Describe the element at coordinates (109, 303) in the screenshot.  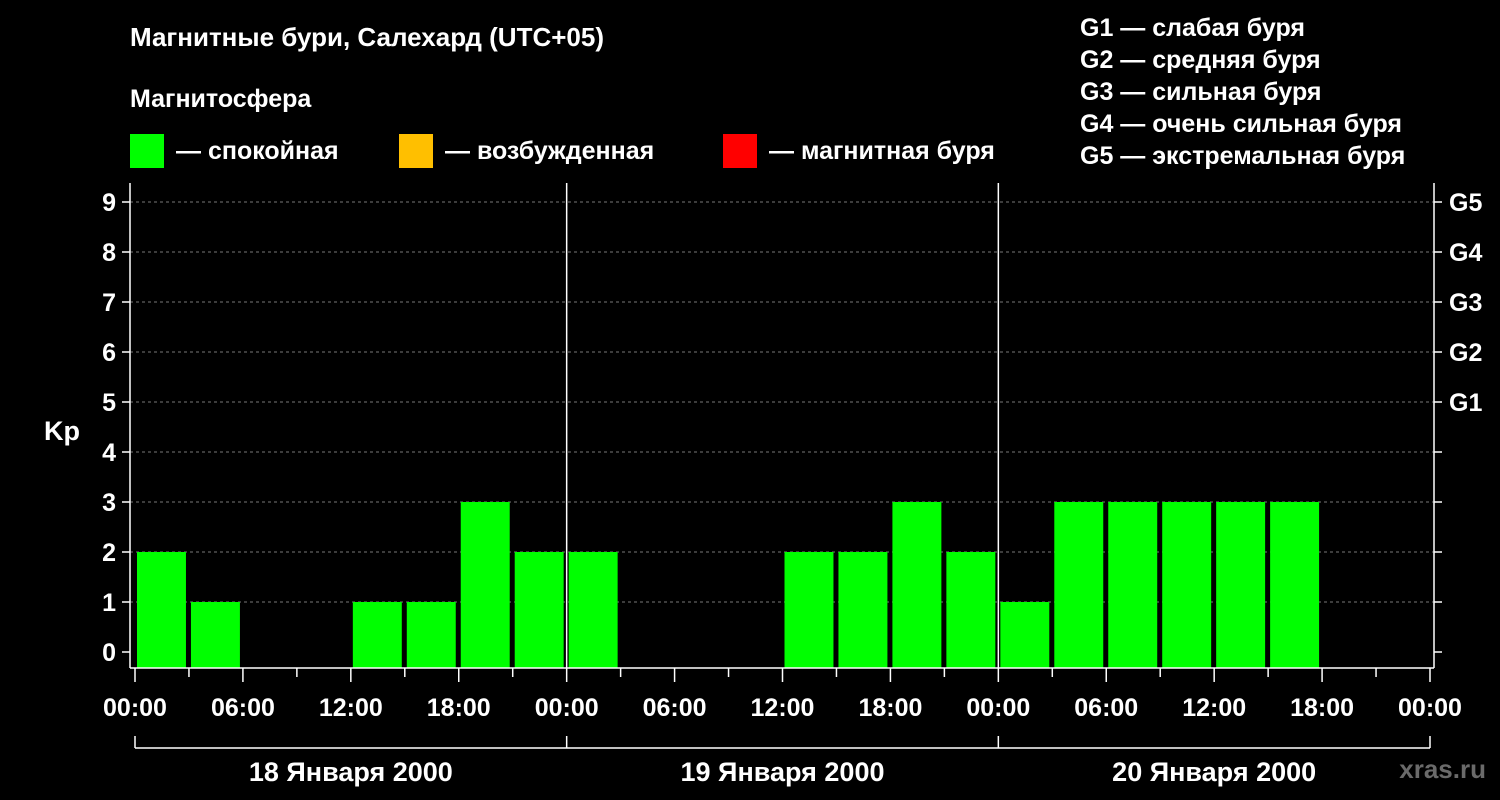
I see `y-tick-label: 7` at that location.